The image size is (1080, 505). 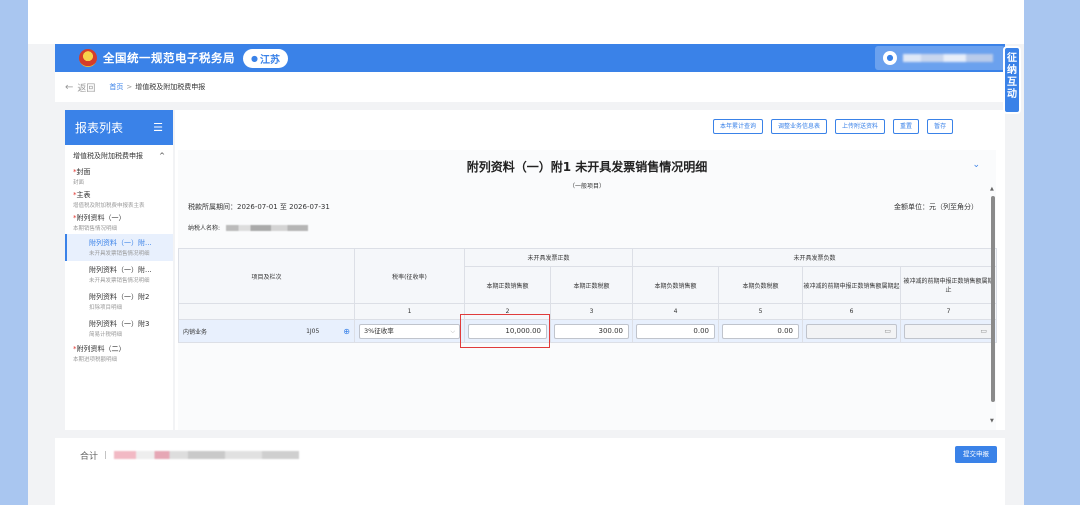 I want to click on rate-select: 3%征收率 ⌵, so click(x=409, y=331).